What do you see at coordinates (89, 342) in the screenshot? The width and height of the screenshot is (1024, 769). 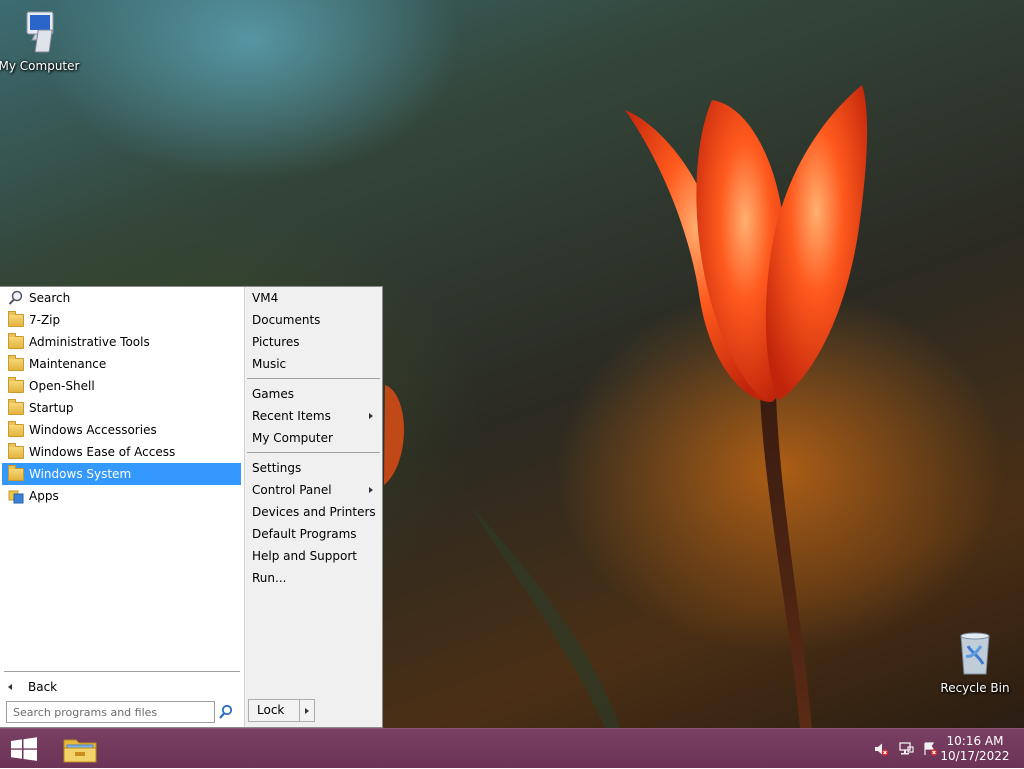 I see `program-item-label: Administrative Tools` at bounding box center [89, 342].